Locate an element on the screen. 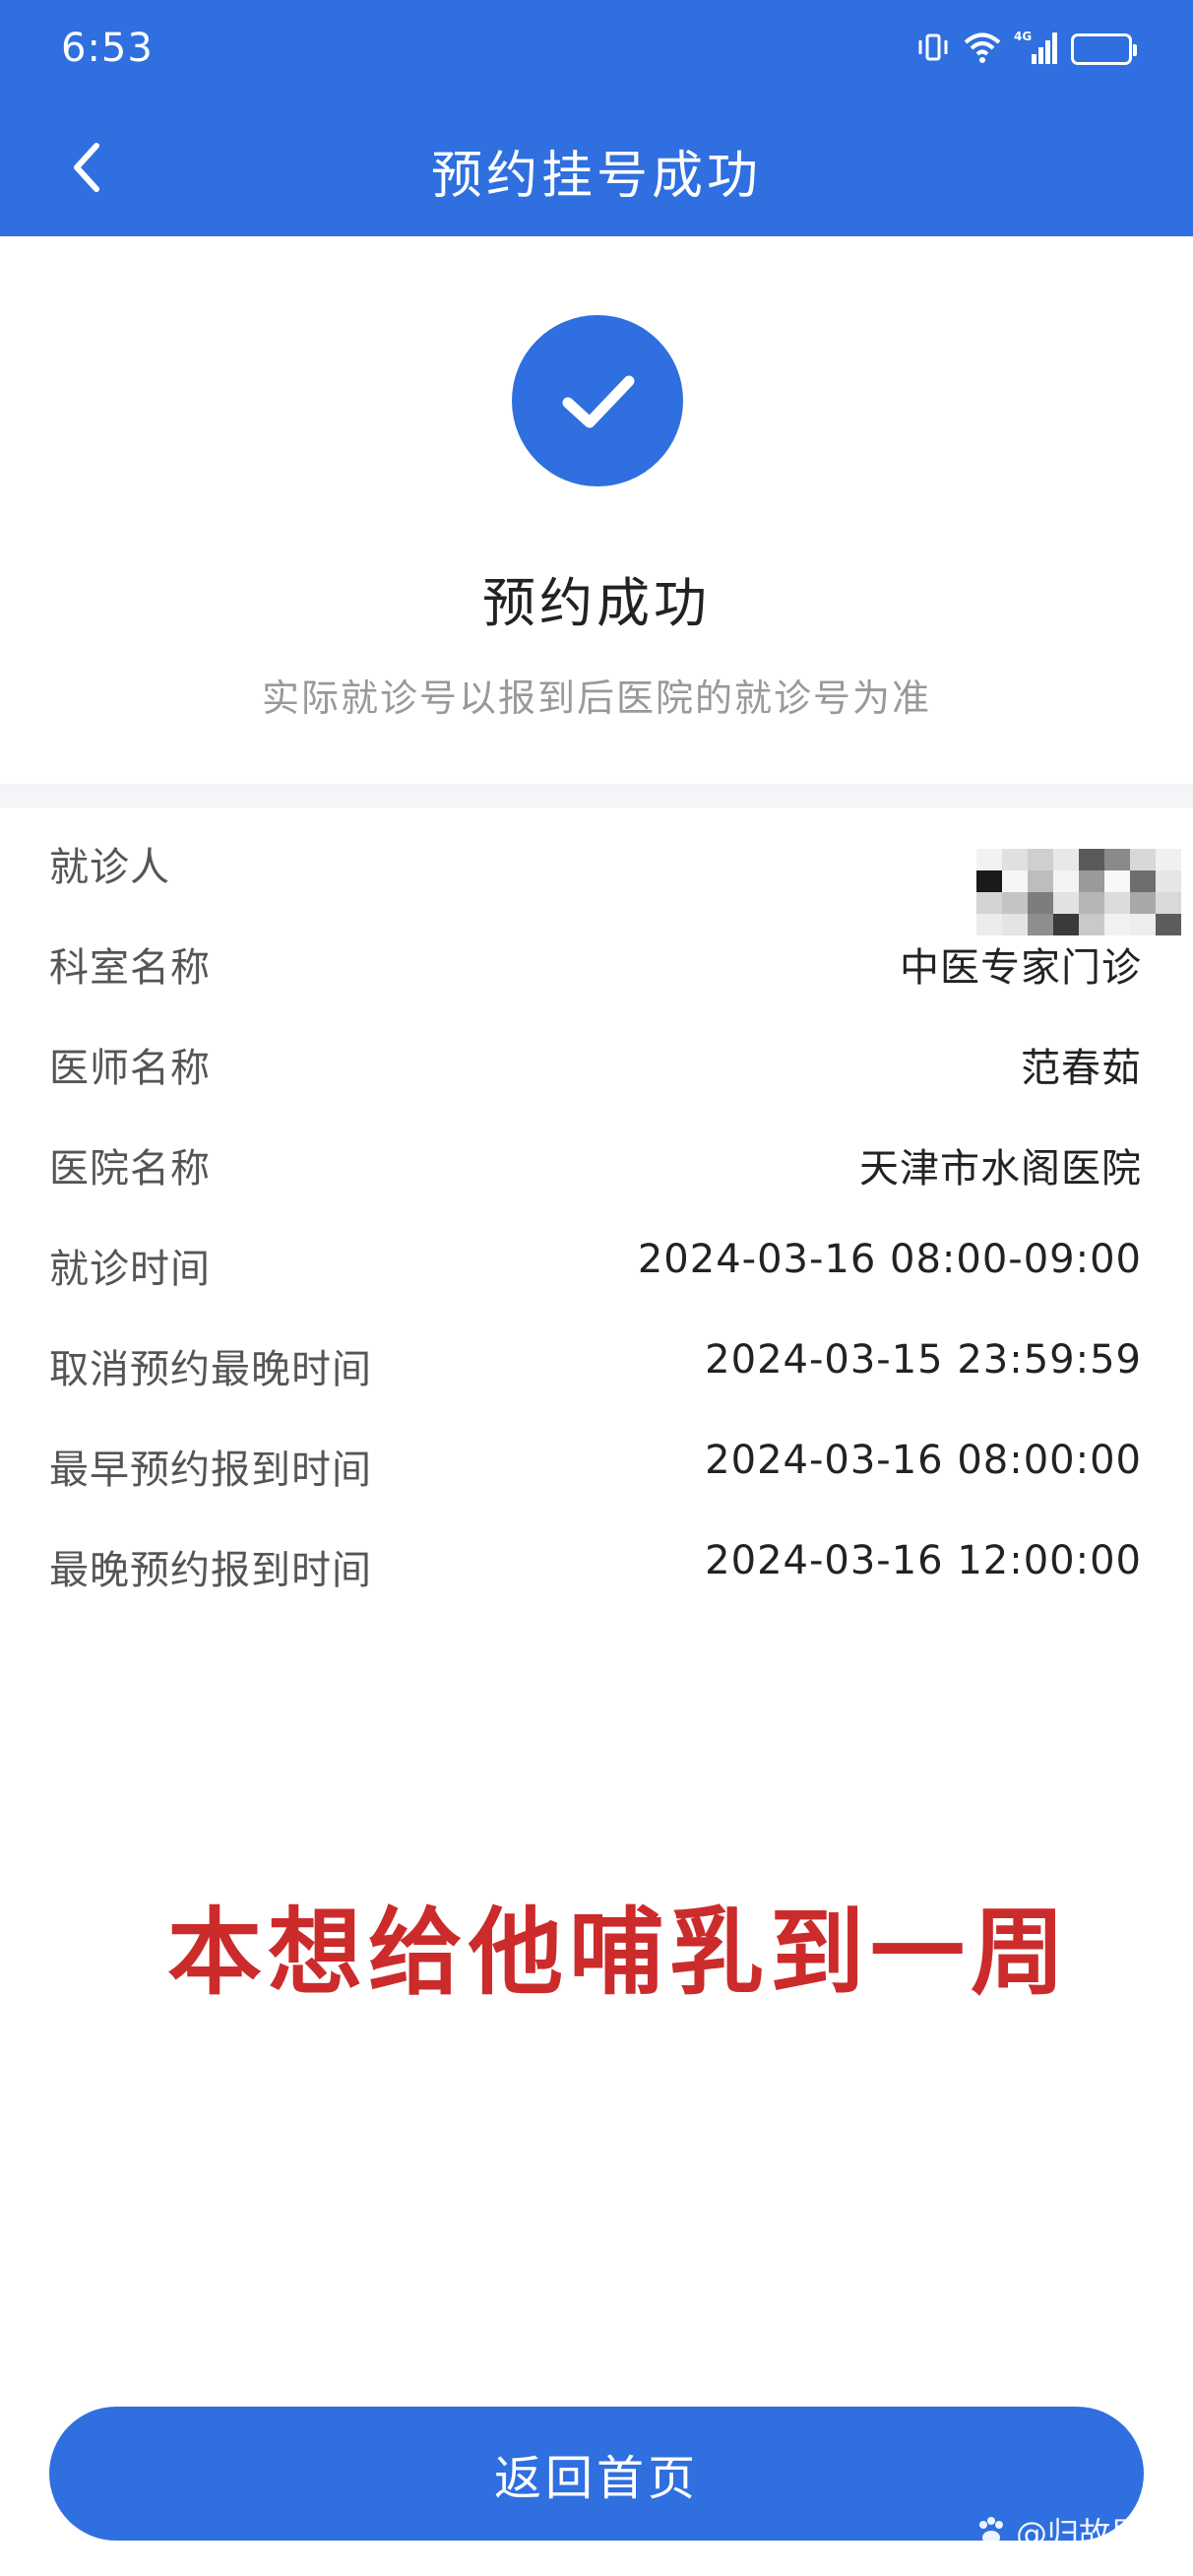 The width and height of the screenshot is (1193, 2576). detail-label: 医师名称 is located at coordinates (130, 1068).